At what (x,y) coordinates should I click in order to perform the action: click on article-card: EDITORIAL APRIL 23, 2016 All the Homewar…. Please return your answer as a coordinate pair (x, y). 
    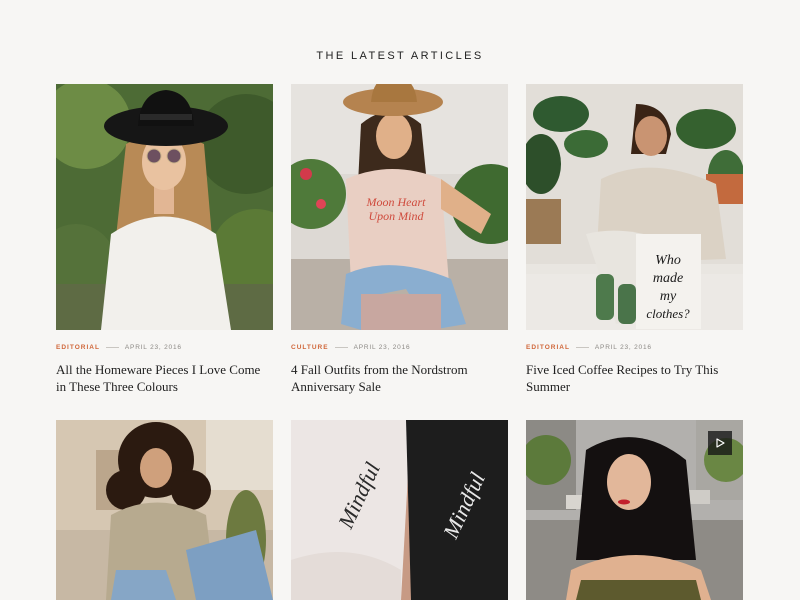
    Looking at the image, I should click on (164, 239).